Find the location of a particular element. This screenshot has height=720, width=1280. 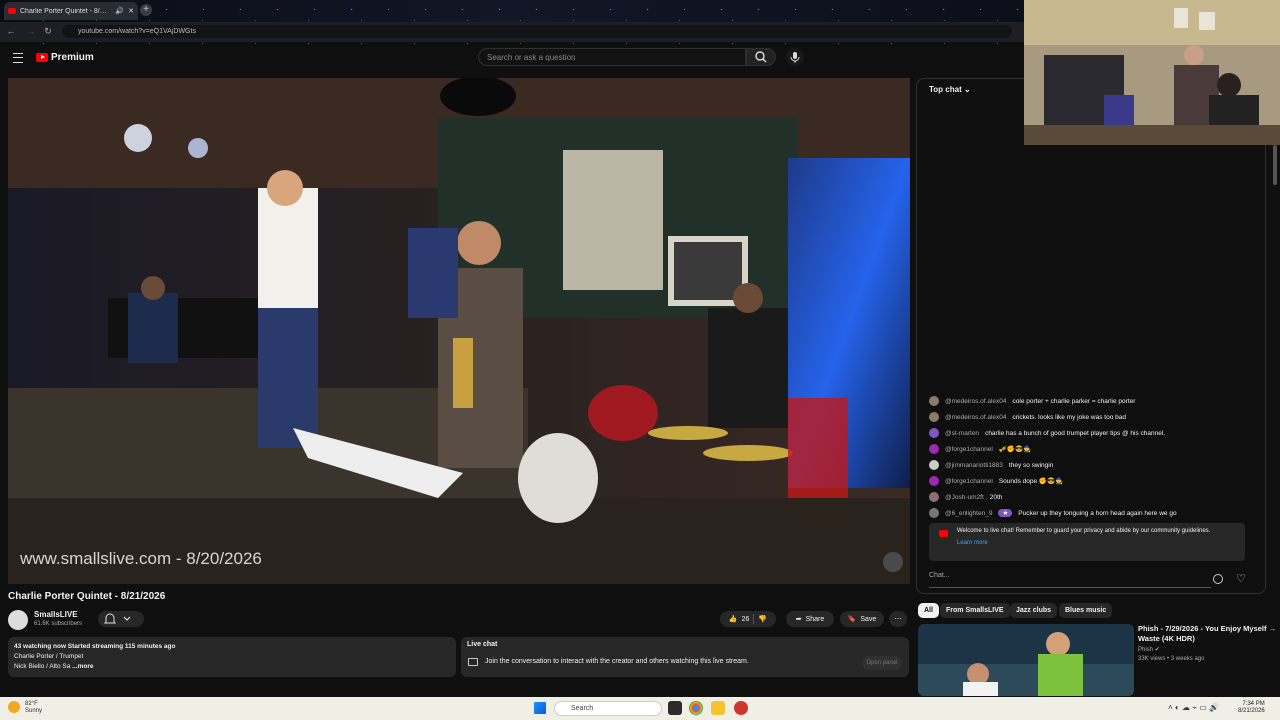

chat-message: @forge1channel 🎺✊😎🧙 is located at coordinates (980, 449).